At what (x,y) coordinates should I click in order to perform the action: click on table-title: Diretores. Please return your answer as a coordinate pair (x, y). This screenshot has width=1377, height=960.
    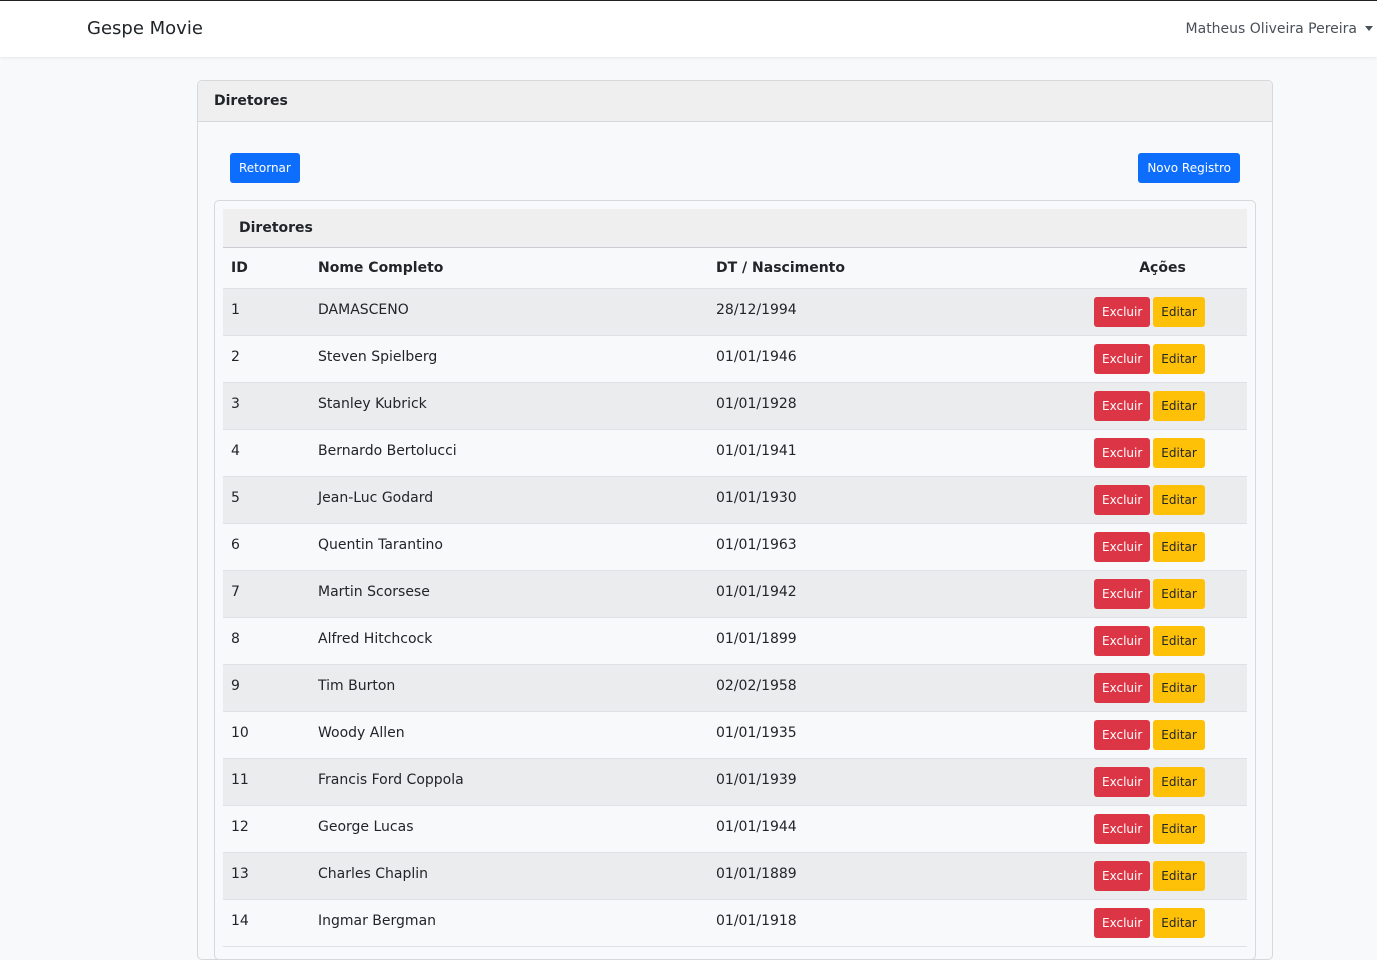
    Looking at the image, I should click on (735, 228).